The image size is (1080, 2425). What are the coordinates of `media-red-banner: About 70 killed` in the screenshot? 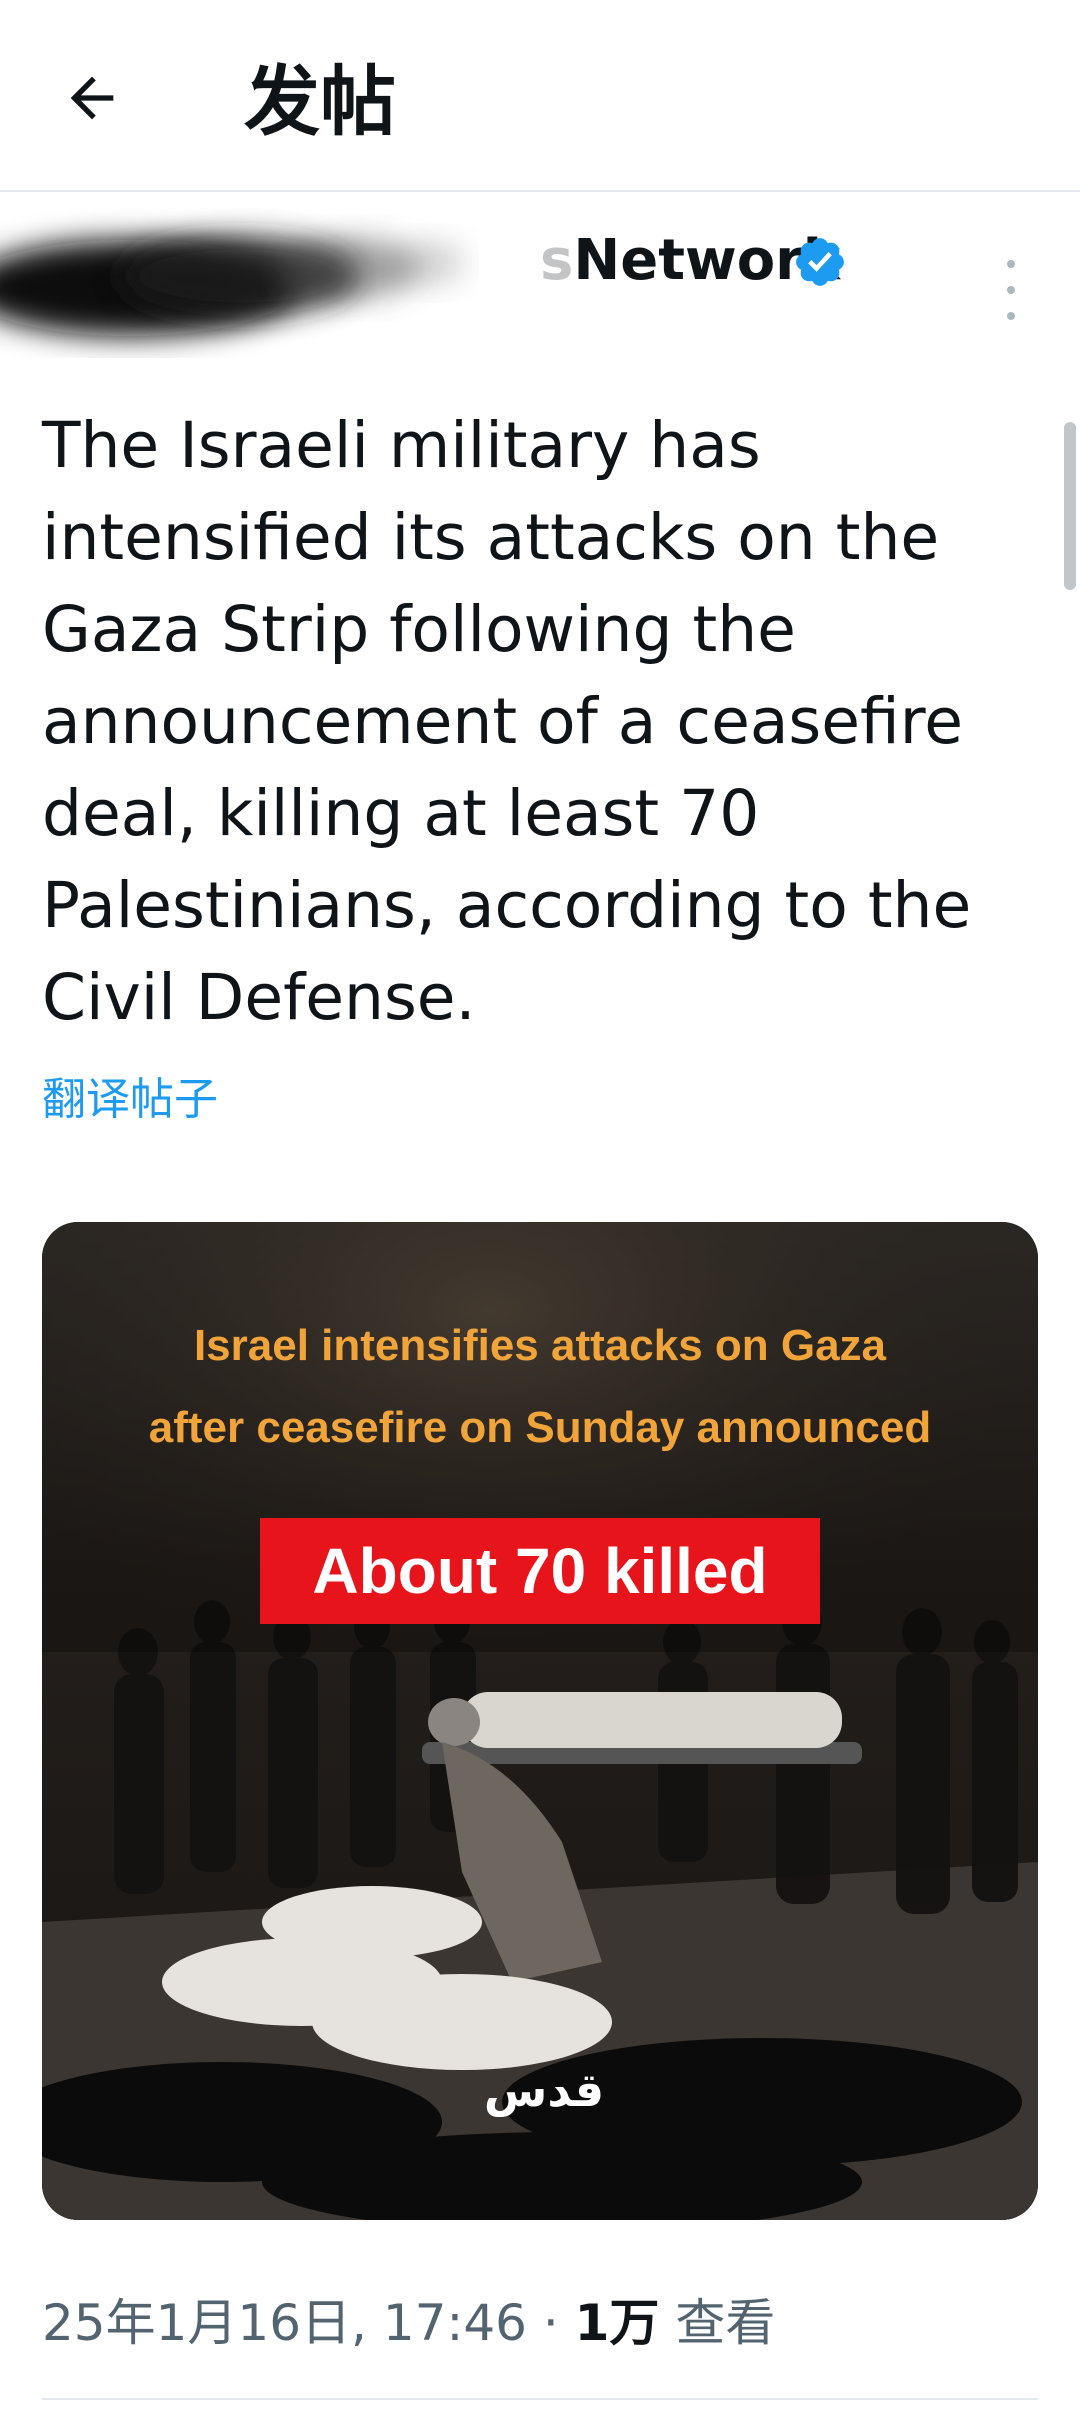 It's located at (540, 1571).